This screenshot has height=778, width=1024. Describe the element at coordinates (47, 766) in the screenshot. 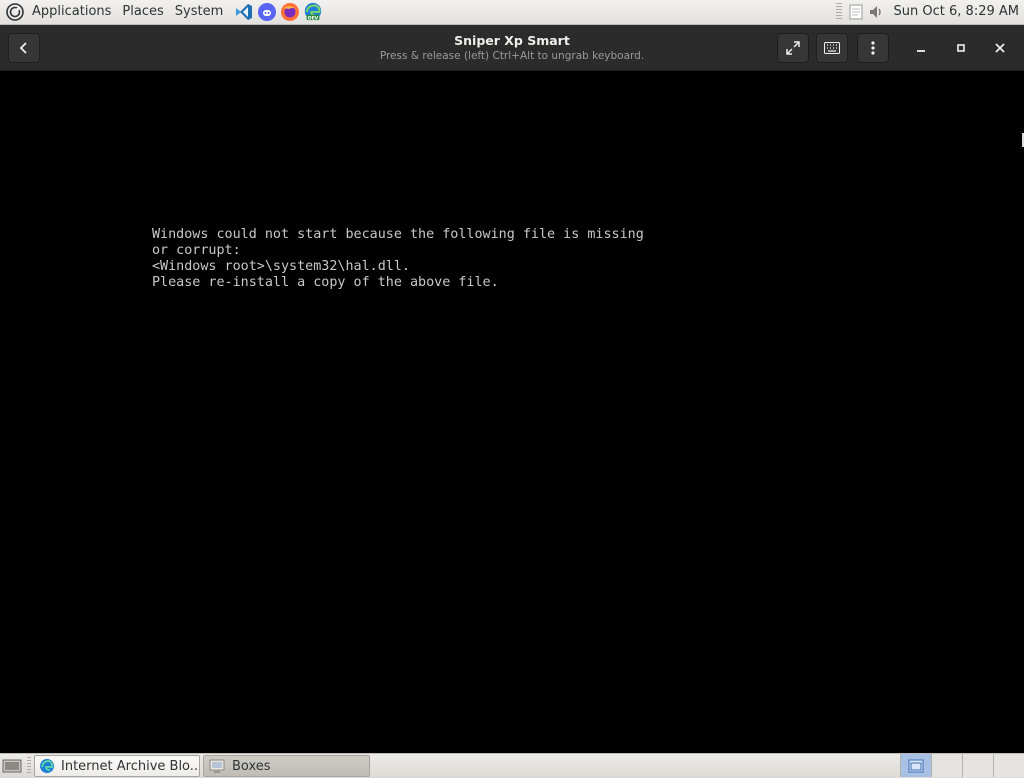

I see `edge-icon` at that location.